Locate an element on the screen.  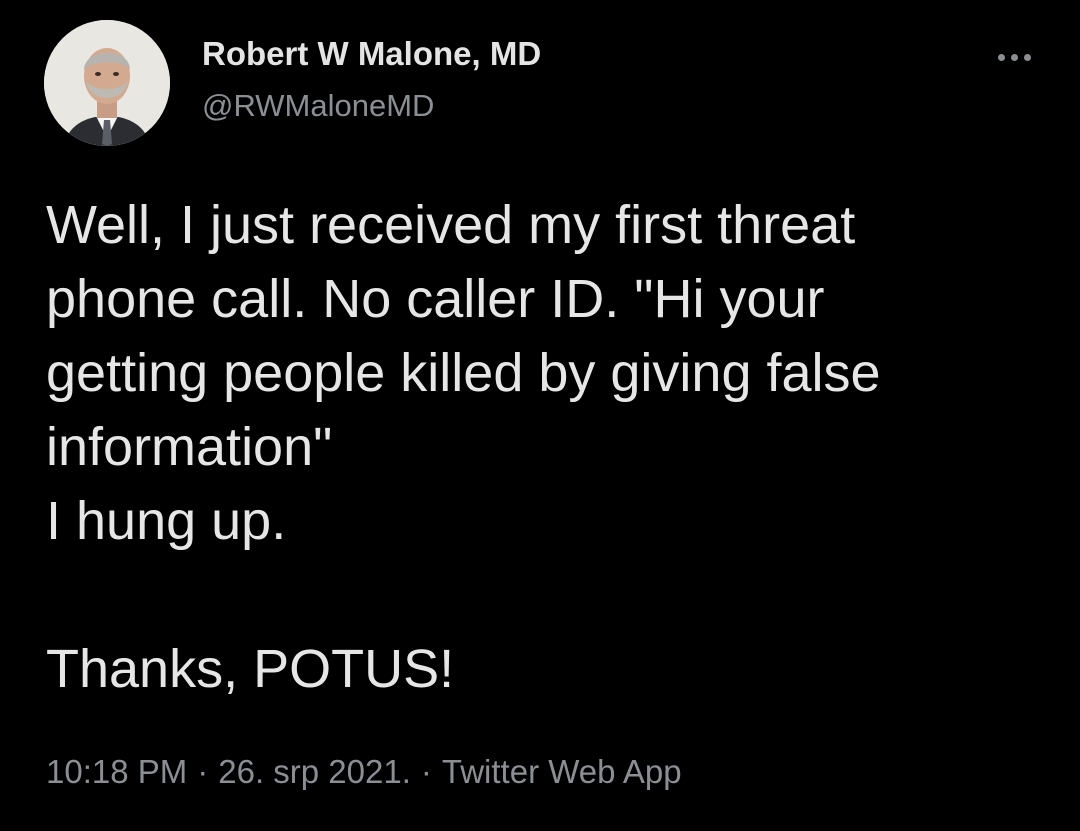
tweet-line: I hung up. is located at coordinates (166, 521).